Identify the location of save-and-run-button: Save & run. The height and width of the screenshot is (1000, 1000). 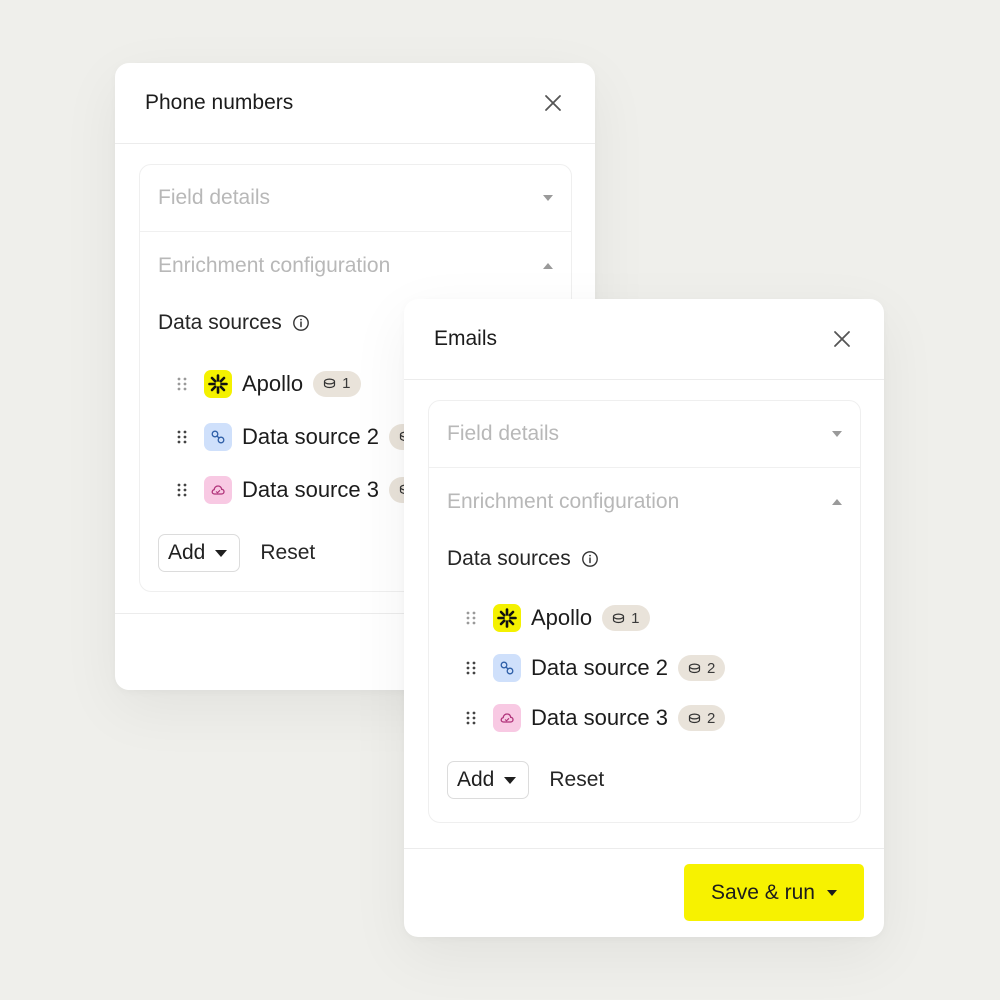
(774, 892).